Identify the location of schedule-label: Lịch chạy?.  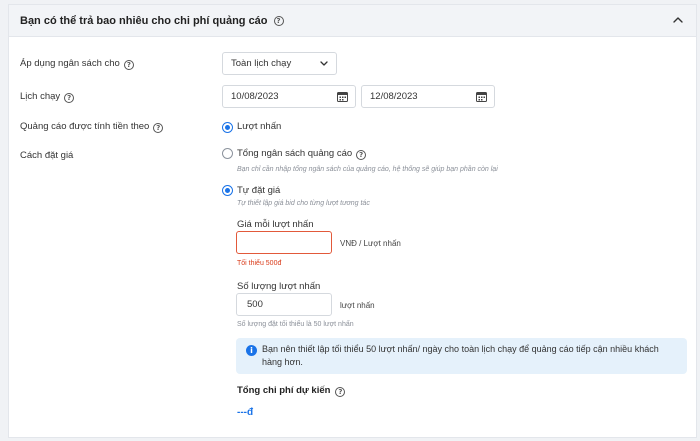
(47, 97).